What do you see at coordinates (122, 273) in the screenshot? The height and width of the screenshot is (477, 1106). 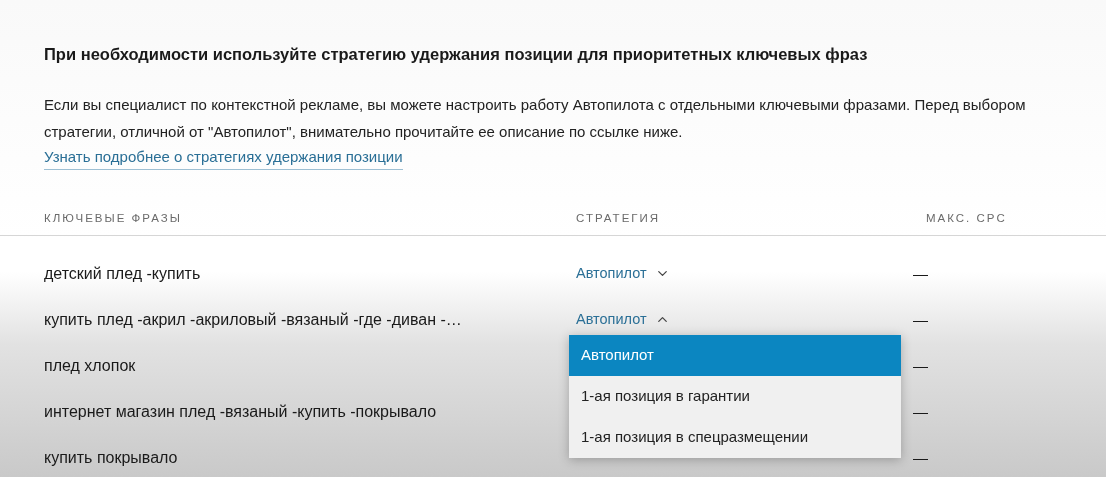 I see `keyword-phrase: детский плед -купить` at bounding box center [122, 273].